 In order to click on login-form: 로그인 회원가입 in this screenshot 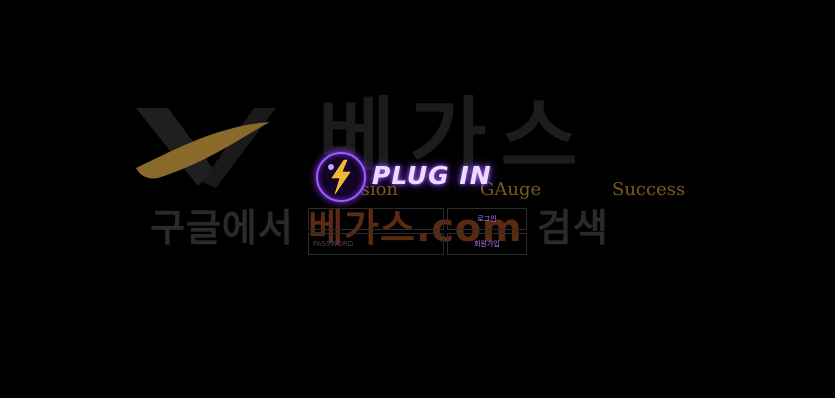, I will do `click(418, 233)`.